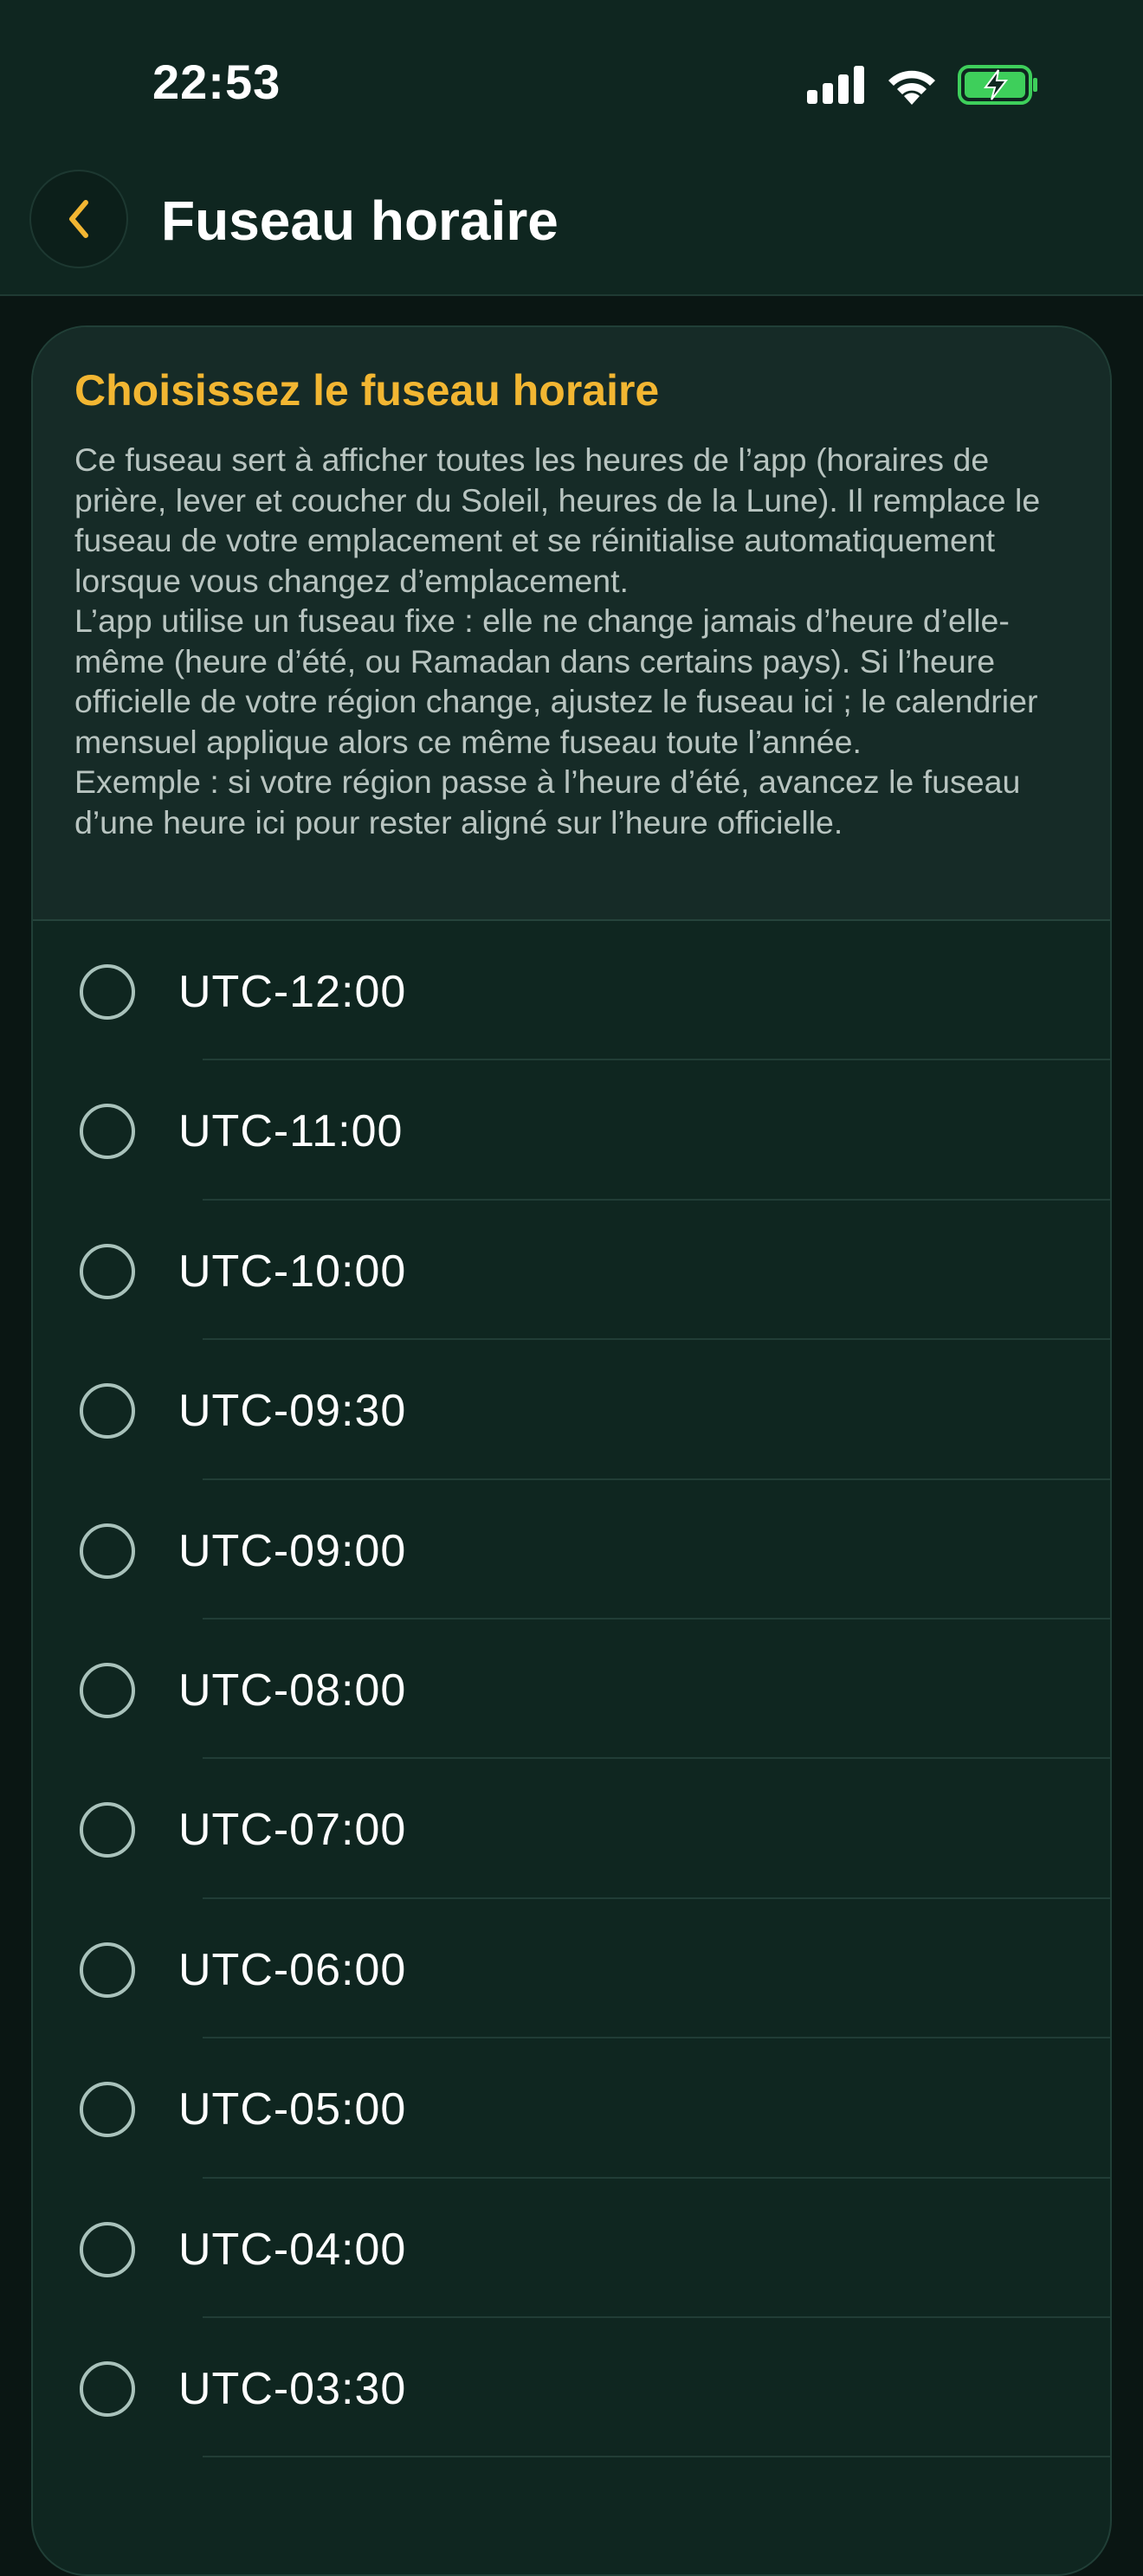 The width and height of the screenshot is (1143, 2576). I want to click on timezone-option: UTC-08:00, so click(571, 1690).